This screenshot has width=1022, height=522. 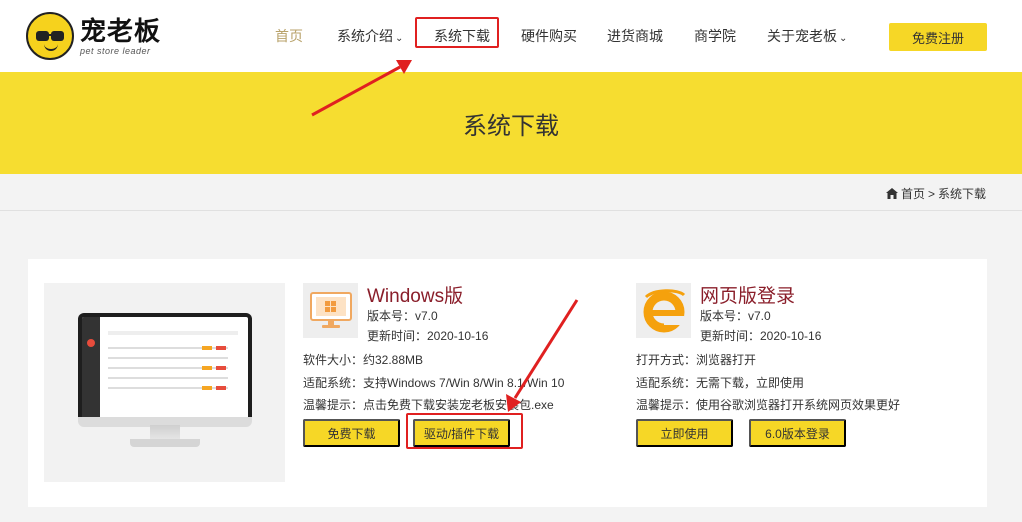 What do you see at coordinates (797, 433) in the screenshot?
I see `v6-login-button: 6.0版本登录` at bounding box center [797, 433].